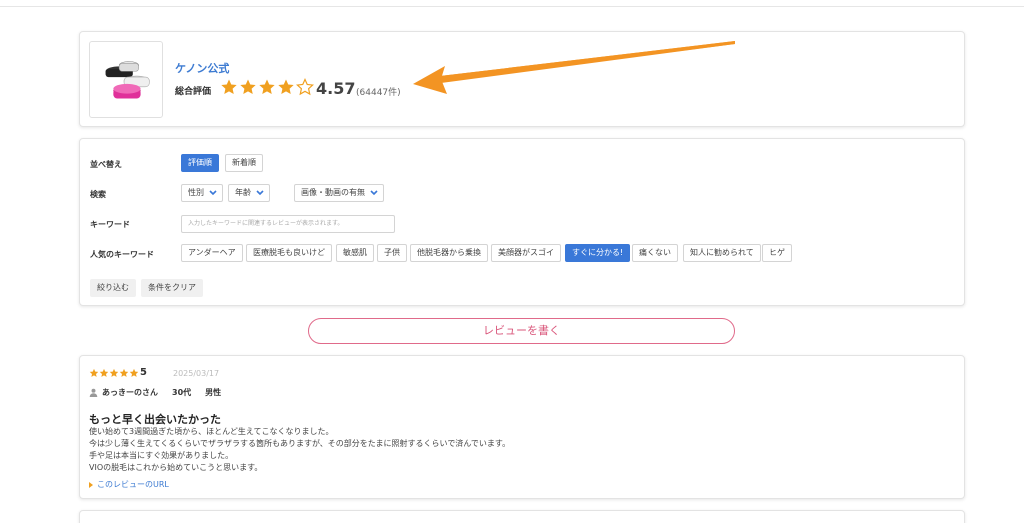 The width and height of the screenshot is (1024, 523). I want to click on review-url-text: このレビューのURL, so click(133, 484).